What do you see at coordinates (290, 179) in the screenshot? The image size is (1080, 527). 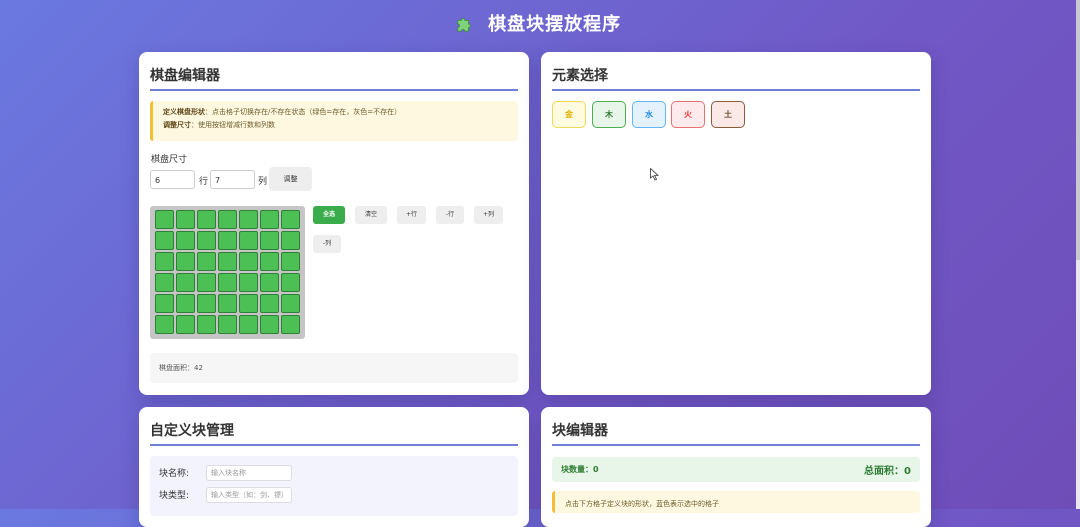 I see `adjust-button: 调整` at bounding box center [290, 179].